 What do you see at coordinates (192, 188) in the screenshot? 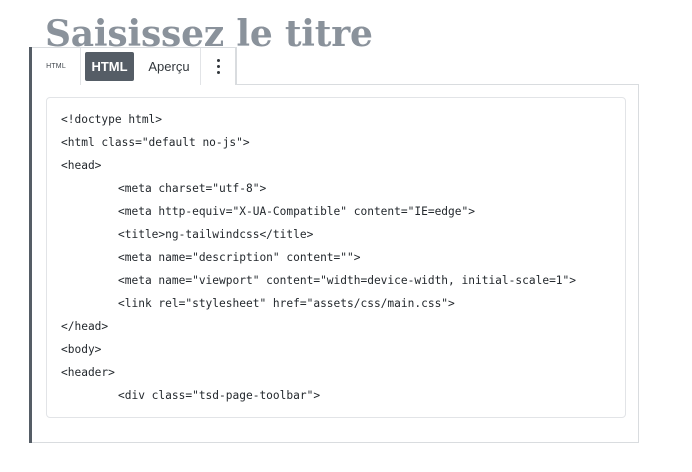
I see `code-line: <meta charset="utf-8">` at bounding box center [192, 188].